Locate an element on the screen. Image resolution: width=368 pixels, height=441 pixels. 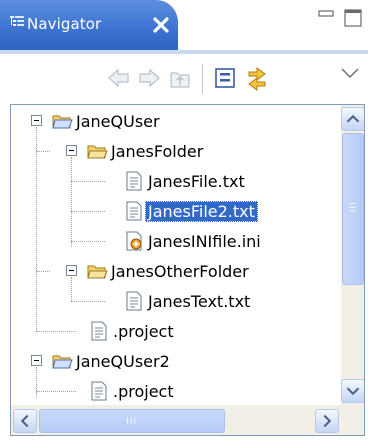
chevron-left-icon is located at coordinates (24, 421).